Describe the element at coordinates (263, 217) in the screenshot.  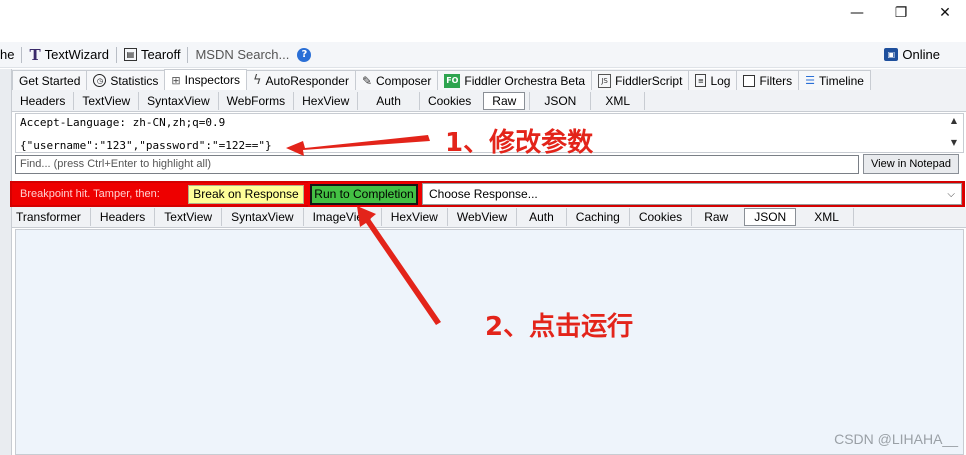
I see `resp-tab-syntaxview: SyntaxView` at that location.